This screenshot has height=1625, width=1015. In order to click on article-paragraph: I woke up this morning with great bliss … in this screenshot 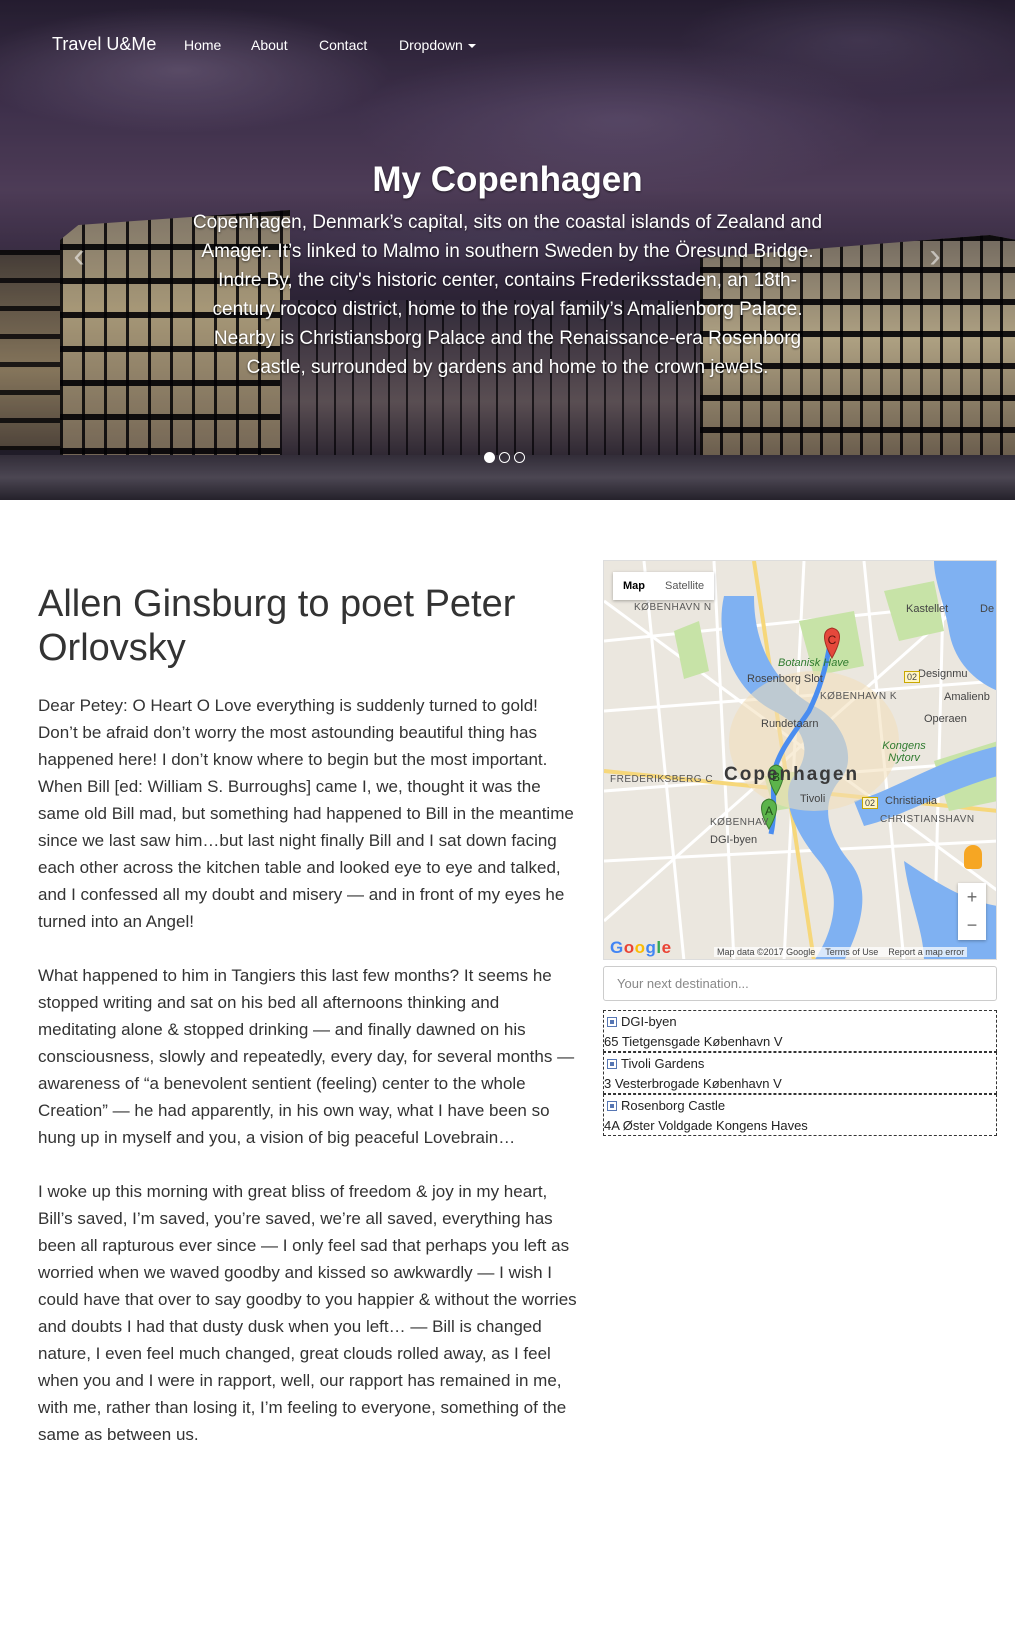, I will do `click(307, 1313)`.